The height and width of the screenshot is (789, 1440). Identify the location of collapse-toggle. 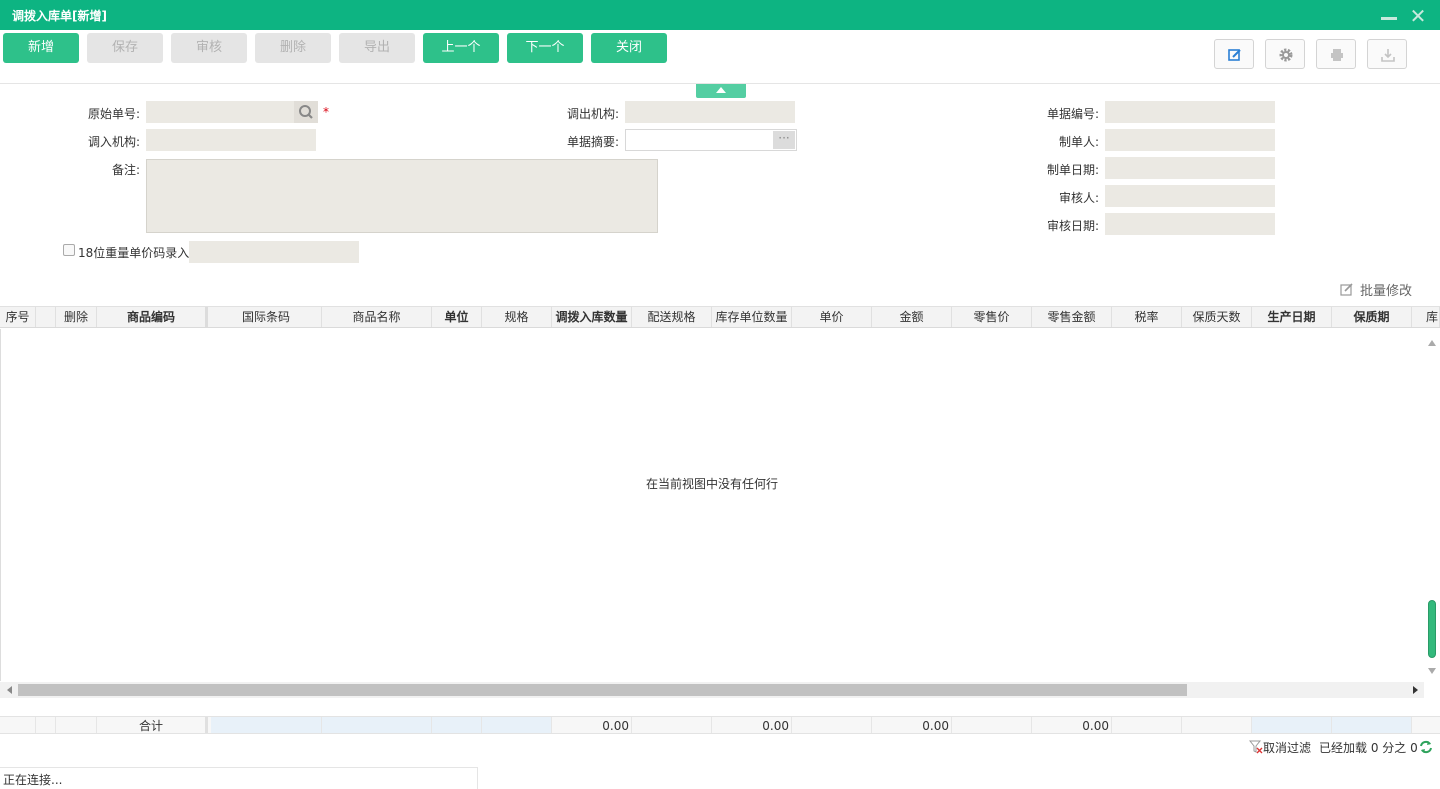
(721, 91).